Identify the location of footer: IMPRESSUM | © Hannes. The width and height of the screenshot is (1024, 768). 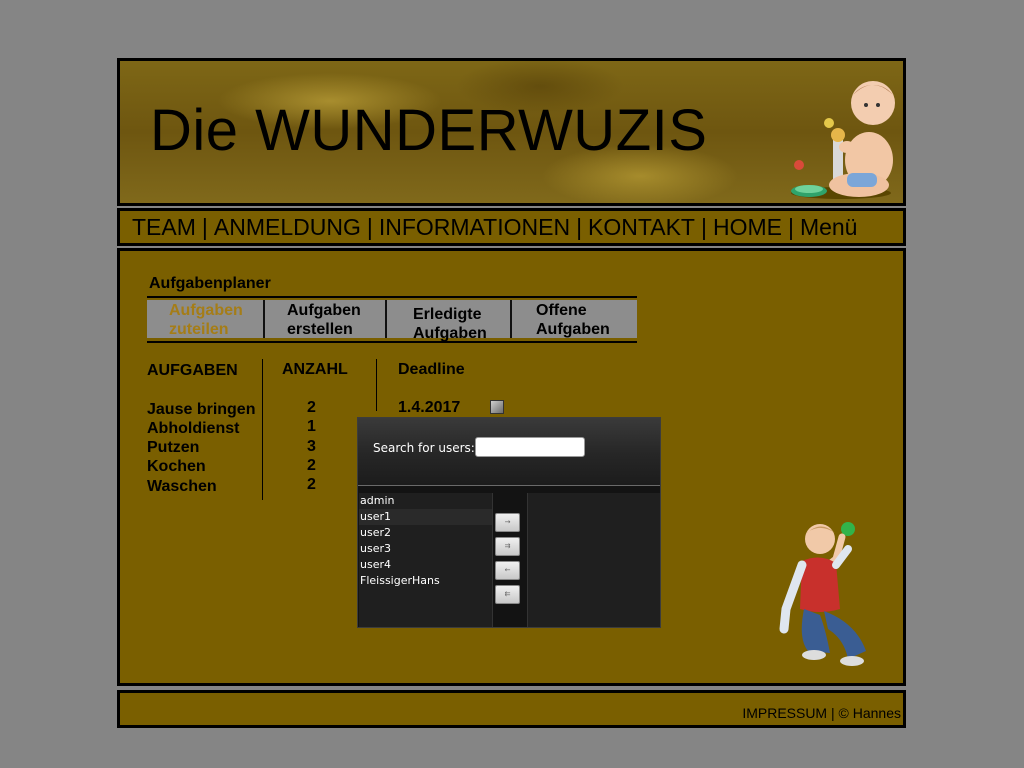
(511, 709).